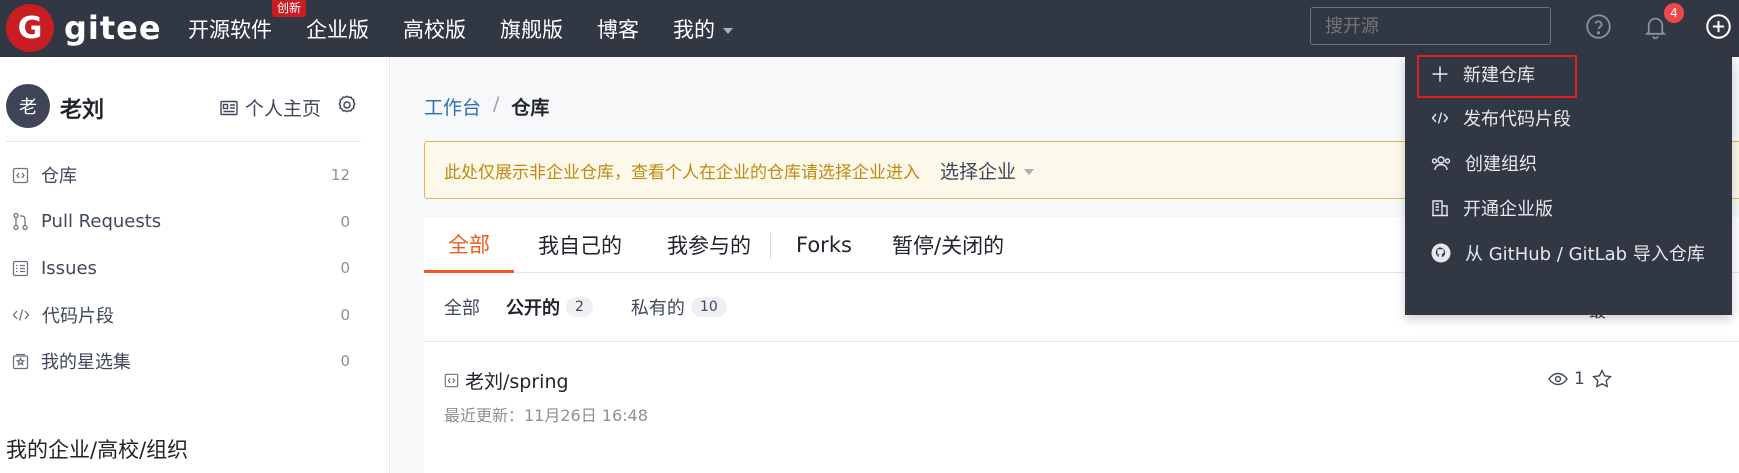 This screenshot has height=473, width=1739. Describe the element at coordinates (1602, 378) in the screenshot. I see `star-icon` at that location.